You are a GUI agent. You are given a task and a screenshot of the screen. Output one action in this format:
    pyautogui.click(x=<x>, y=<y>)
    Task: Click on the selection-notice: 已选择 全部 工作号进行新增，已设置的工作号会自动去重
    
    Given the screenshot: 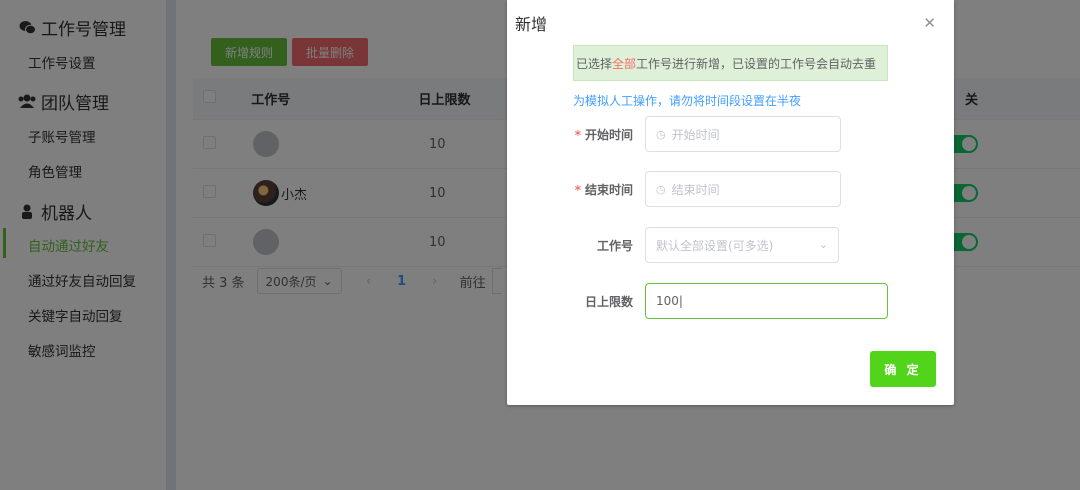 What is the action you would take?
    pyautogui.click(x=730, y=63)
    